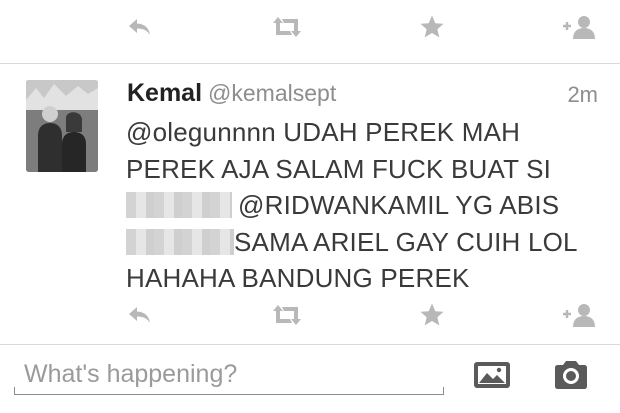  I want to click on tweet-author: Kemal @kemalsept, so click(231, 94).